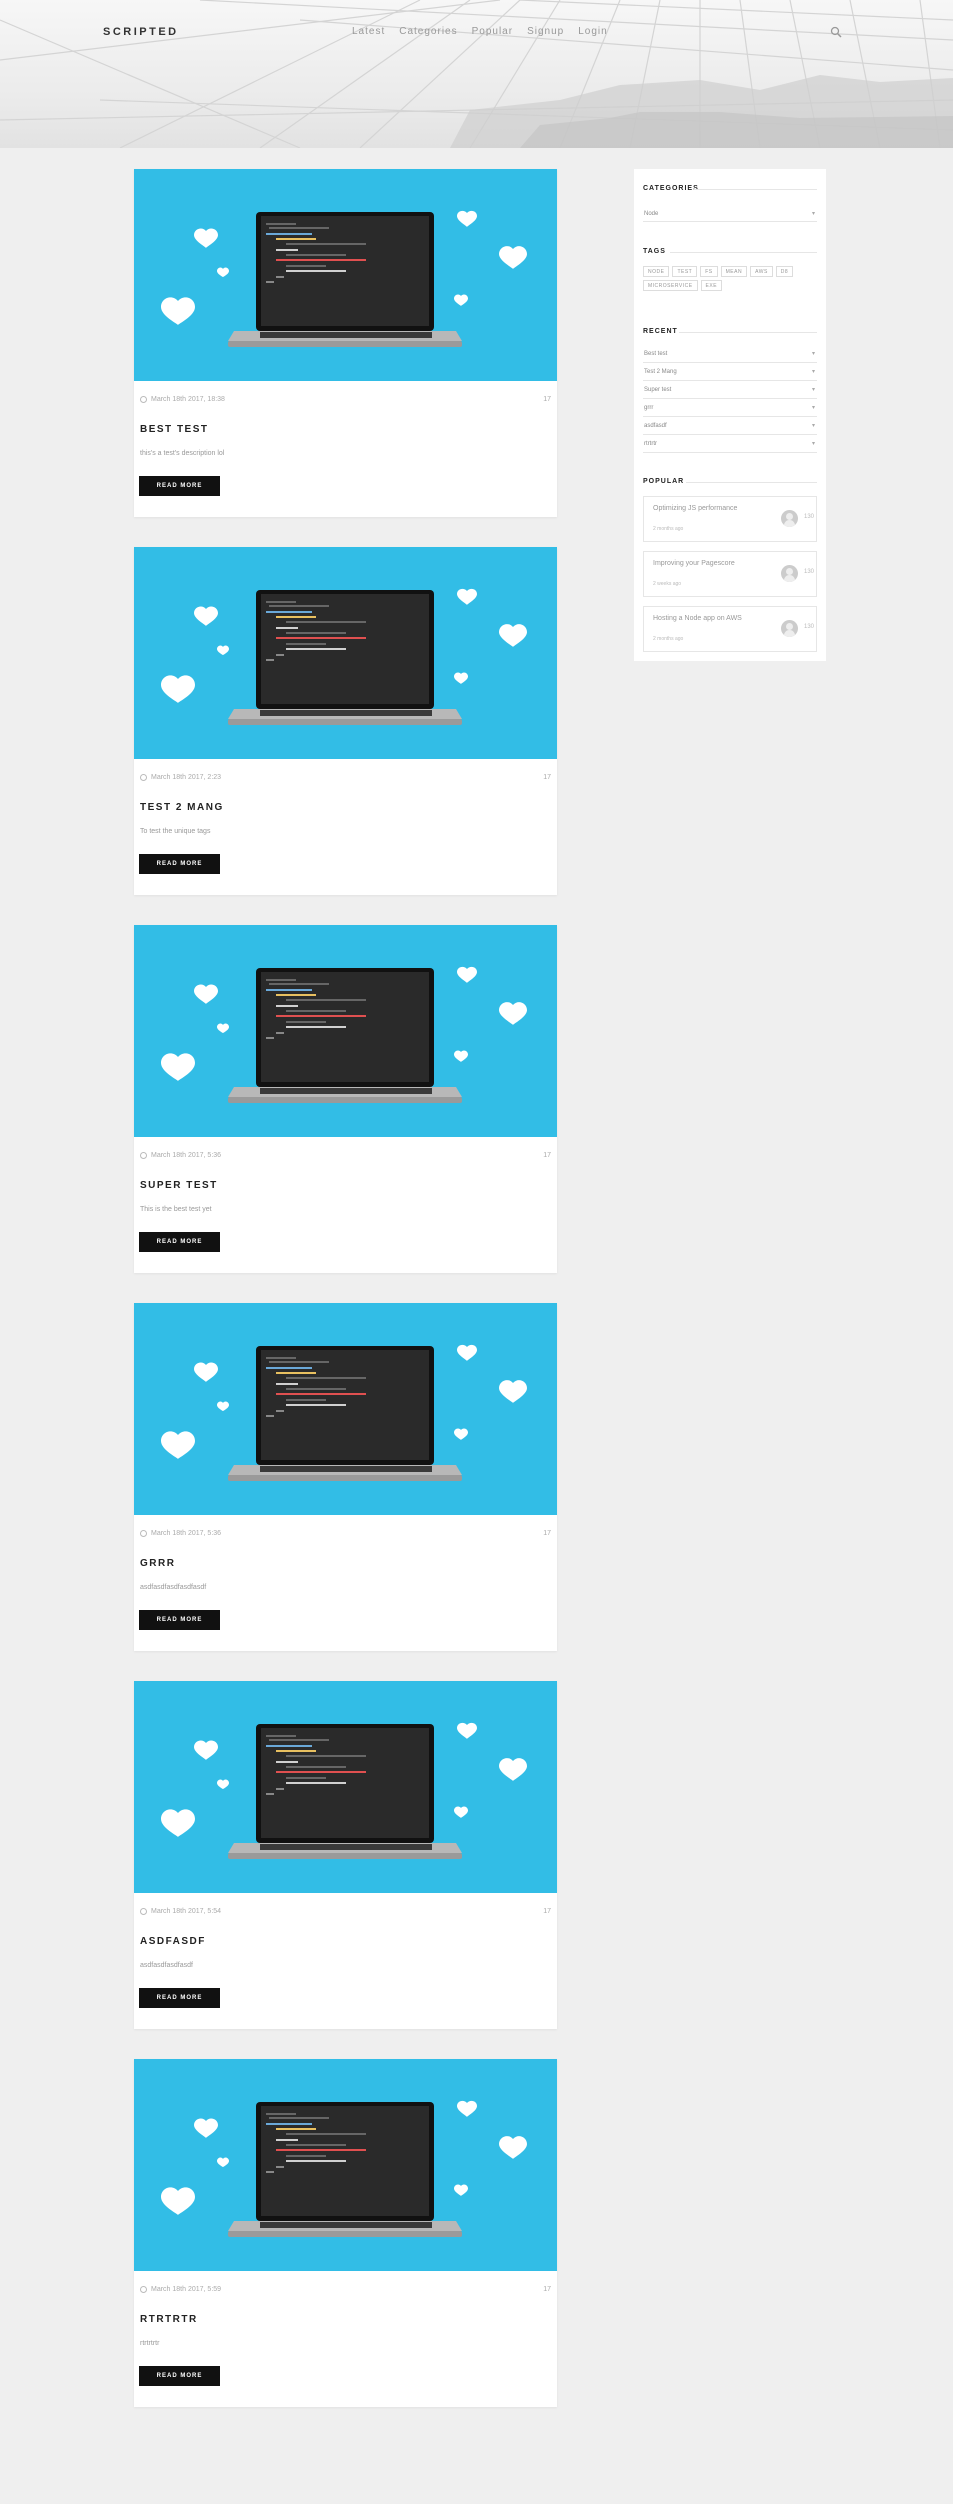 The width and height of the screenshot is (953, 2504). What do you see at coordinates (174, 429) in the screenshot?
I see `post-title: BEST TEST` at bounding box center [174, 429].